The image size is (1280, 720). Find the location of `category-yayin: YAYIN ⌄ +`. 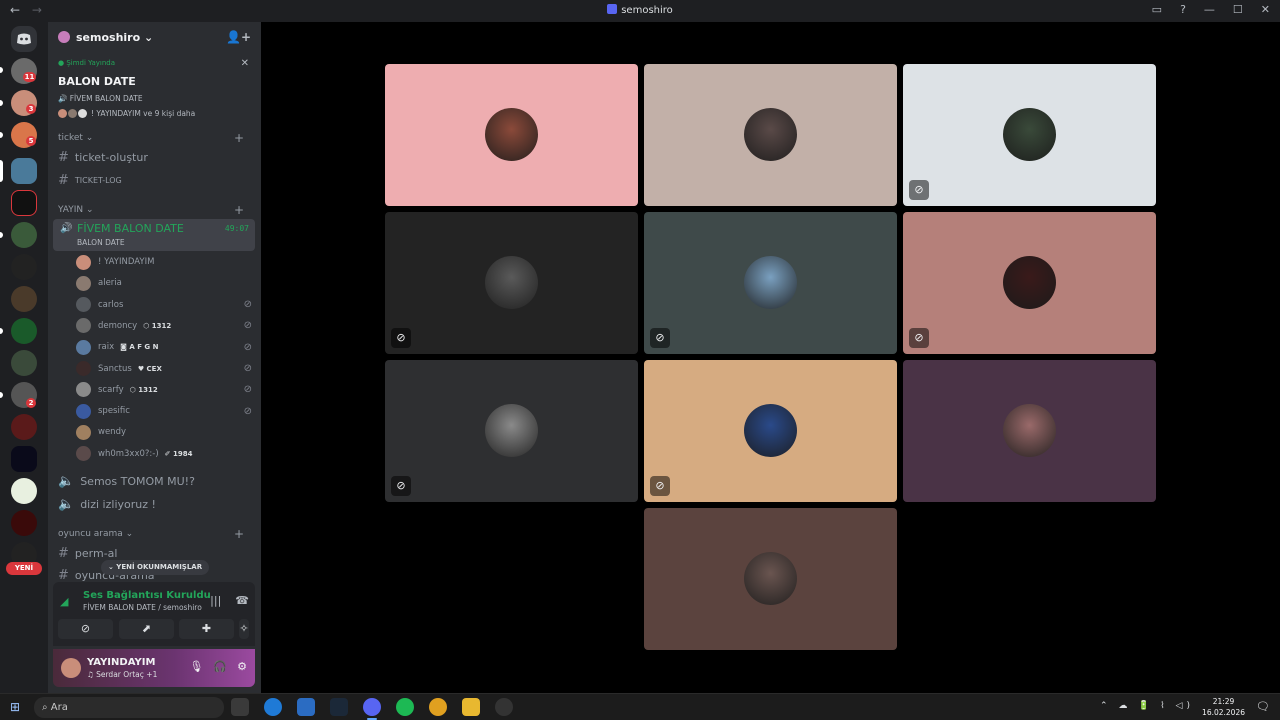

category-yayin: YAYIN ⌄ + is located at coordinates (154, 210).